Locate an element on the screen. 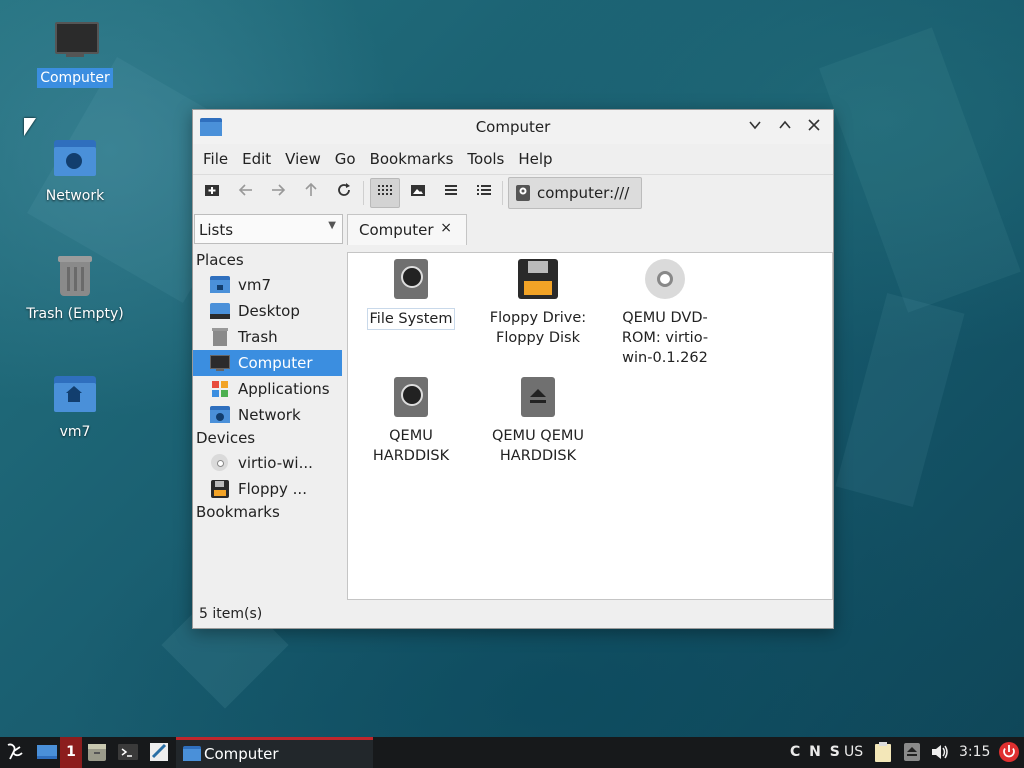 The height and width of the screenshot is (768, 1024). sidebar-item-label: vm7 is located at coordinates (255, 285).